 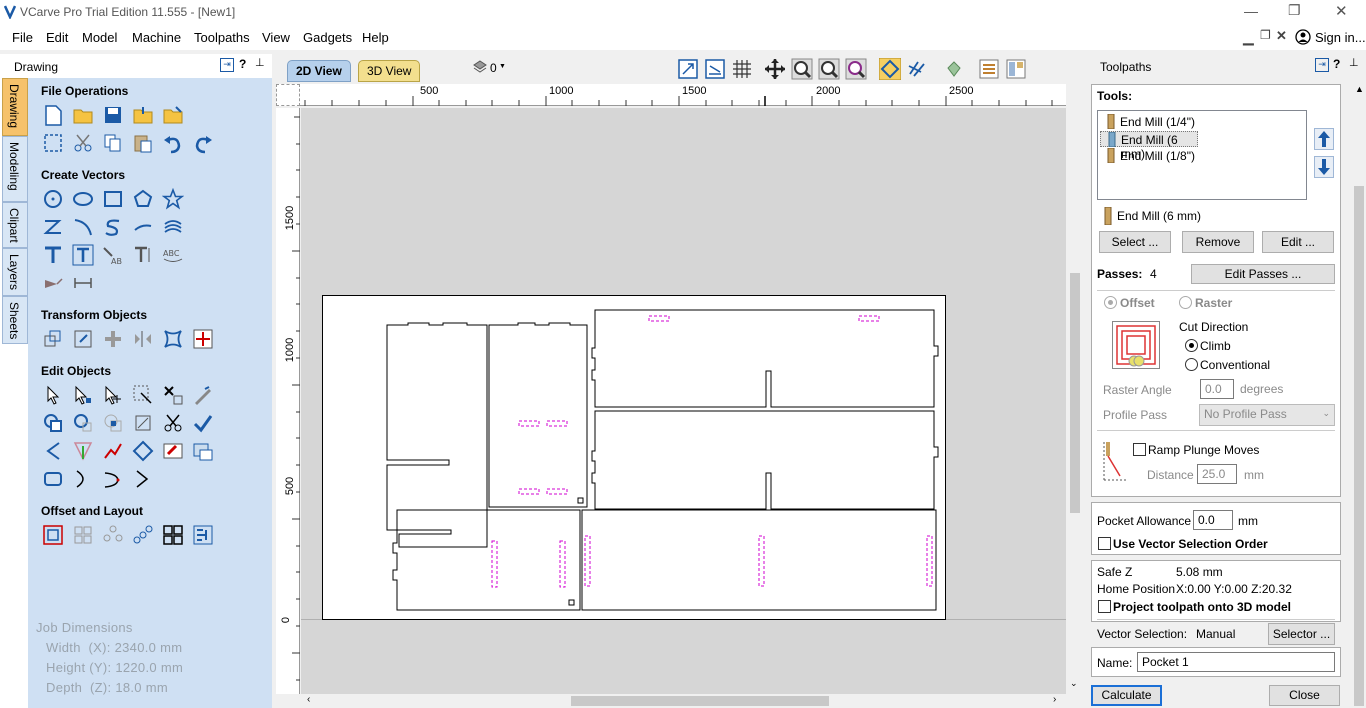 I want to click on layer-selector: 0, so click(x=493, y=68).